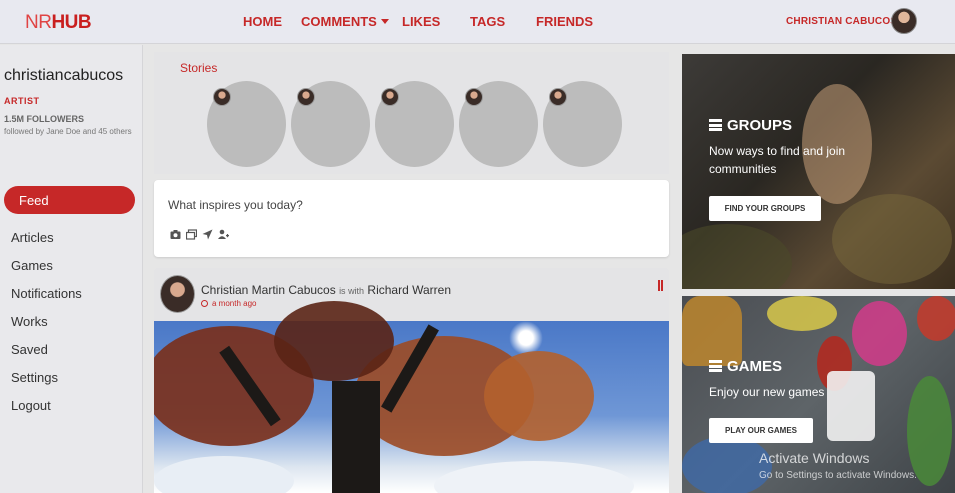 The width and height of the screenshot is (955, 493). I want to click on stories-panel: Stories, so click(411, 113).